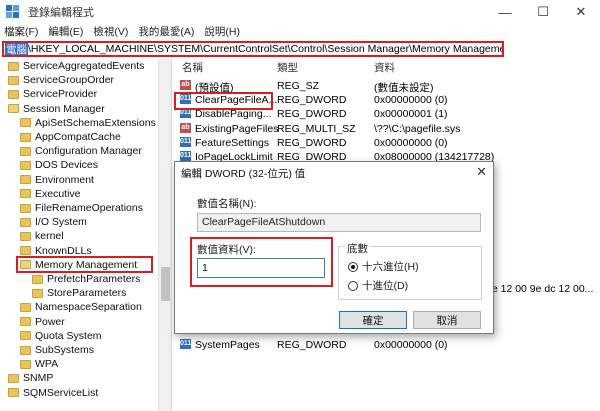  What do you see at coordinates (58, 193) in the screenshot?
I see `tree-item-label: Executive` at bounding box center [58, 193].